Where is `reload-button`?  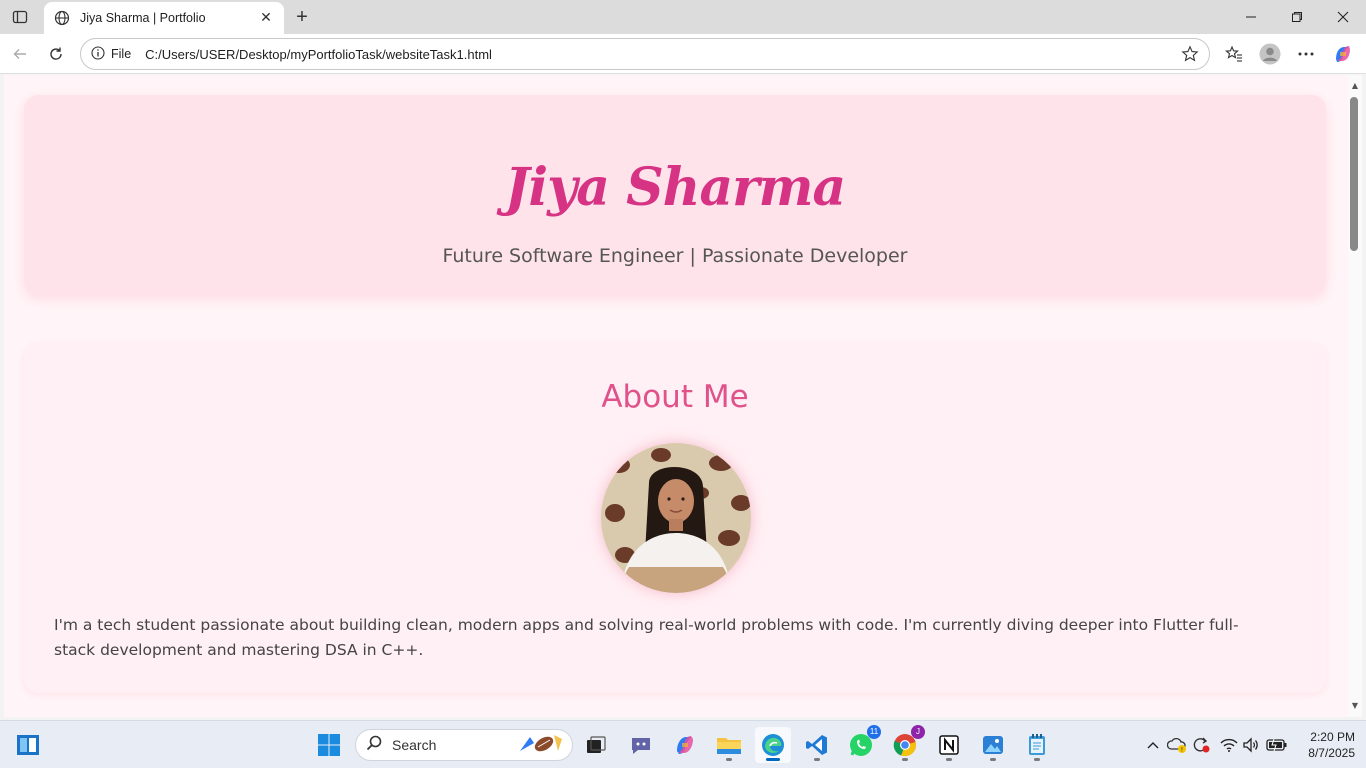 reload-button is located at coordinates (56, 54).